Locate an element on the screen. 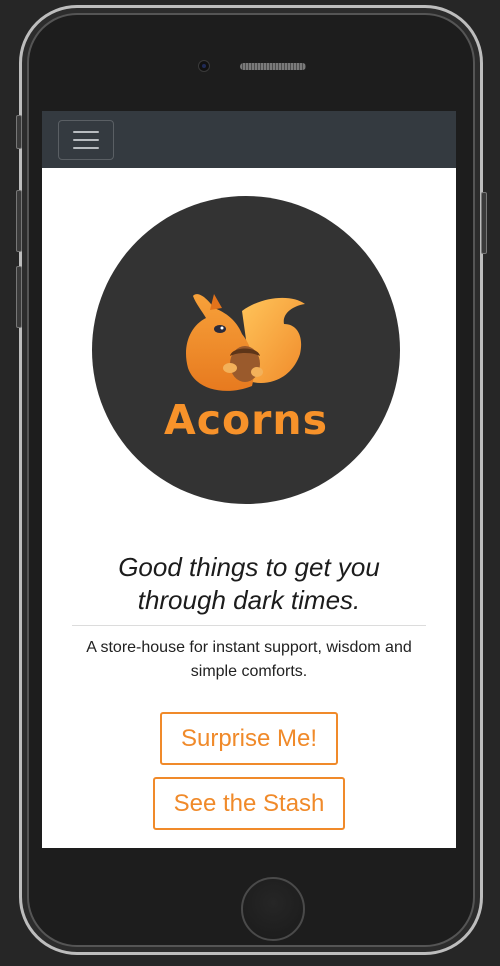 Image resolution: width=500 pixels, height=966 pixels. see-the-stash-button: See the Stash is located at coordinates (249, 803).